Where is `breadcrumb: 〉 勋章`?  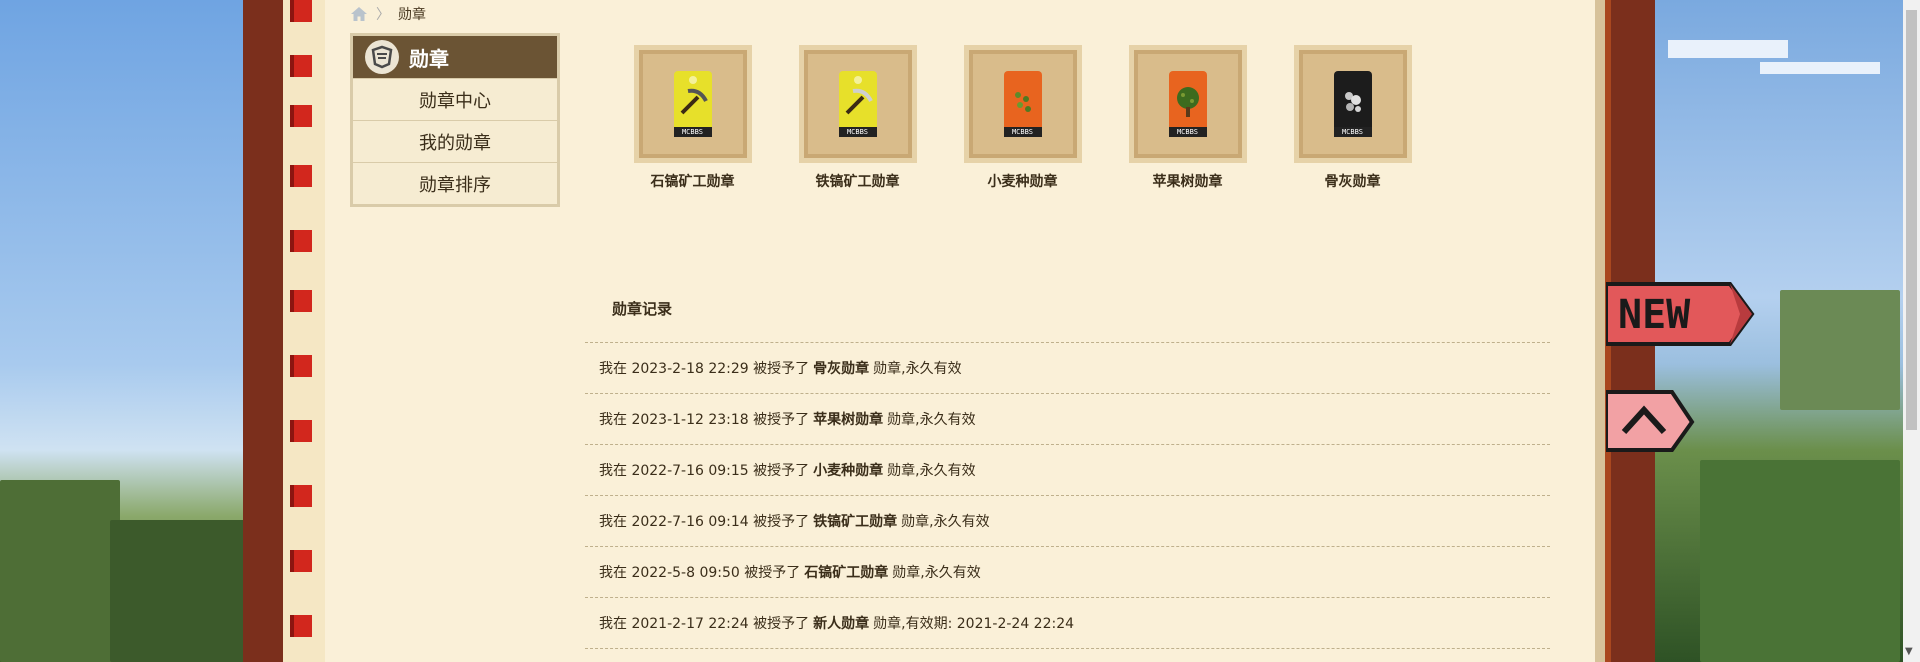 breadcrumb: 〉 勋章 is located at coordinates (388, 14).